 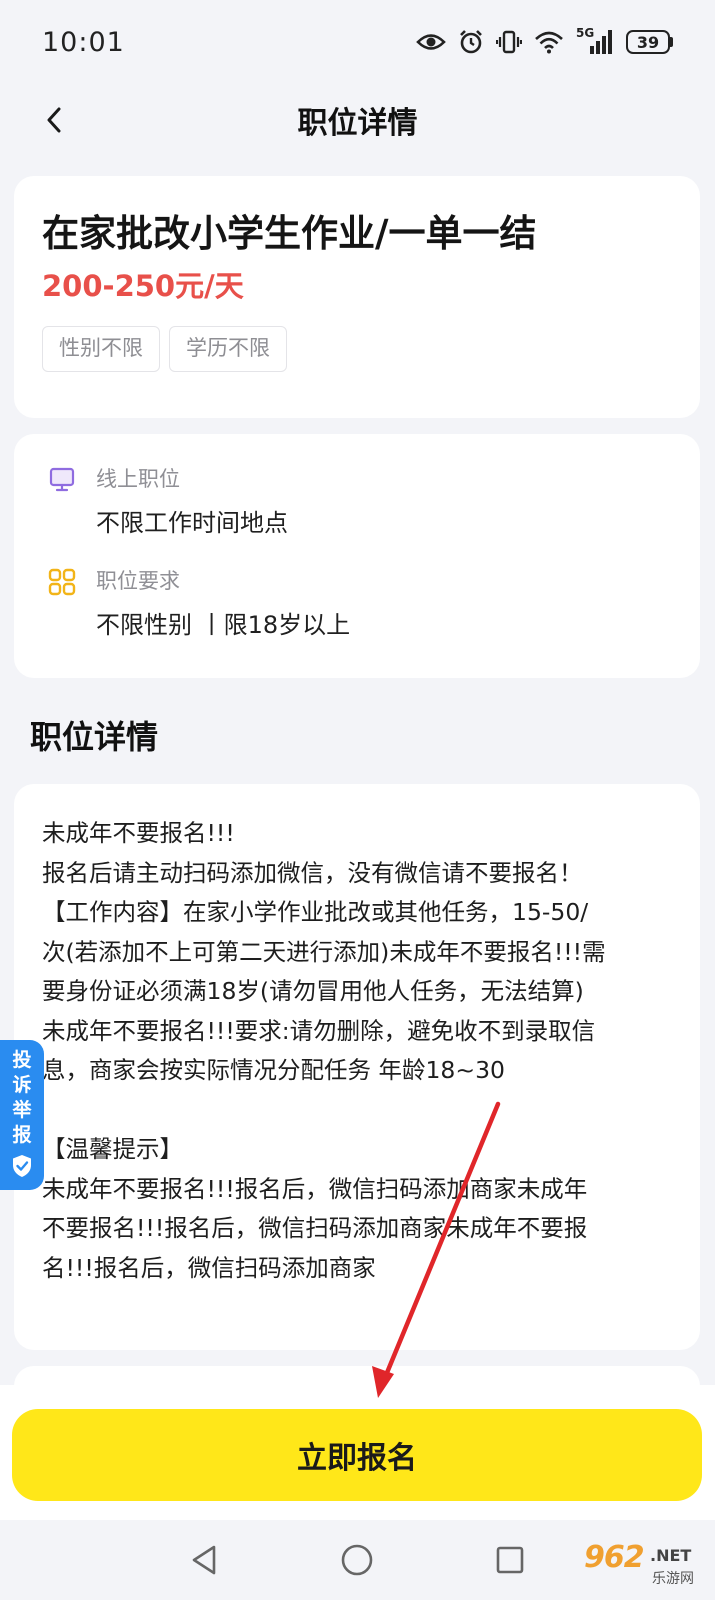 I want to click on tag-education: 学历不限, so click(x=228, y=349).